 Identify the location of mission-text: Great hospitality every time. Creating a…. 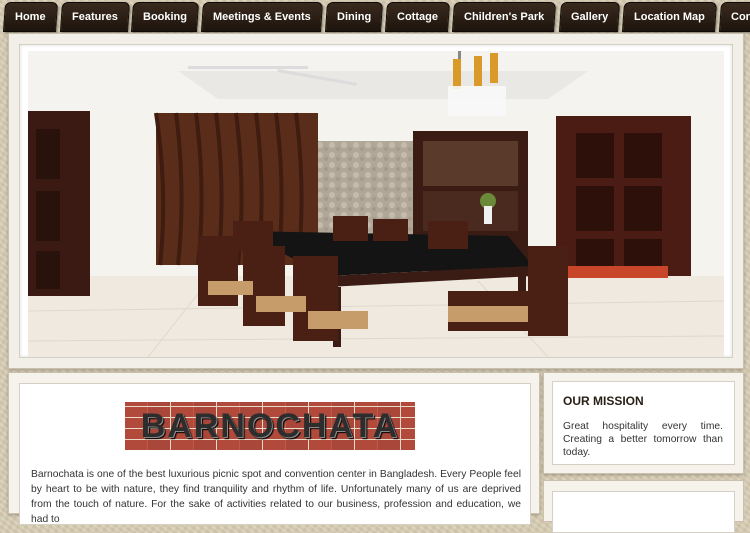
(643, 439).